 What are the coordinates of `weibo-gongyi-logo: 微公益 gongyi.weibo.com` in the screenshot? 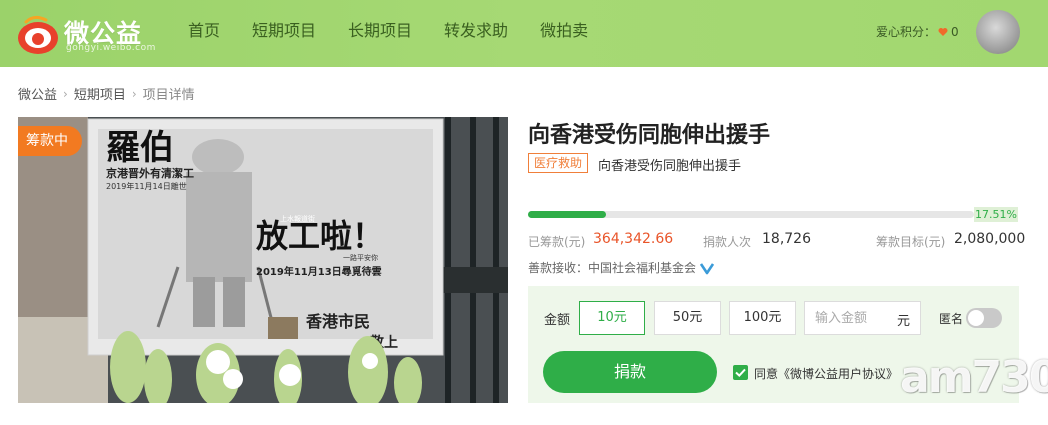 It's located at (85, 33).